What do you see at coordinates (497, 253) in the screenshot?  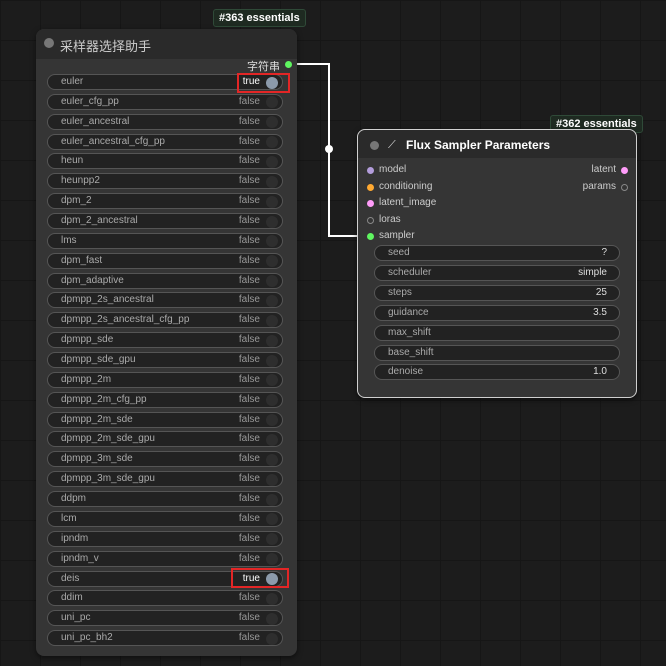 I see `widget-seed: seed?` at bounding box center [497, 253].